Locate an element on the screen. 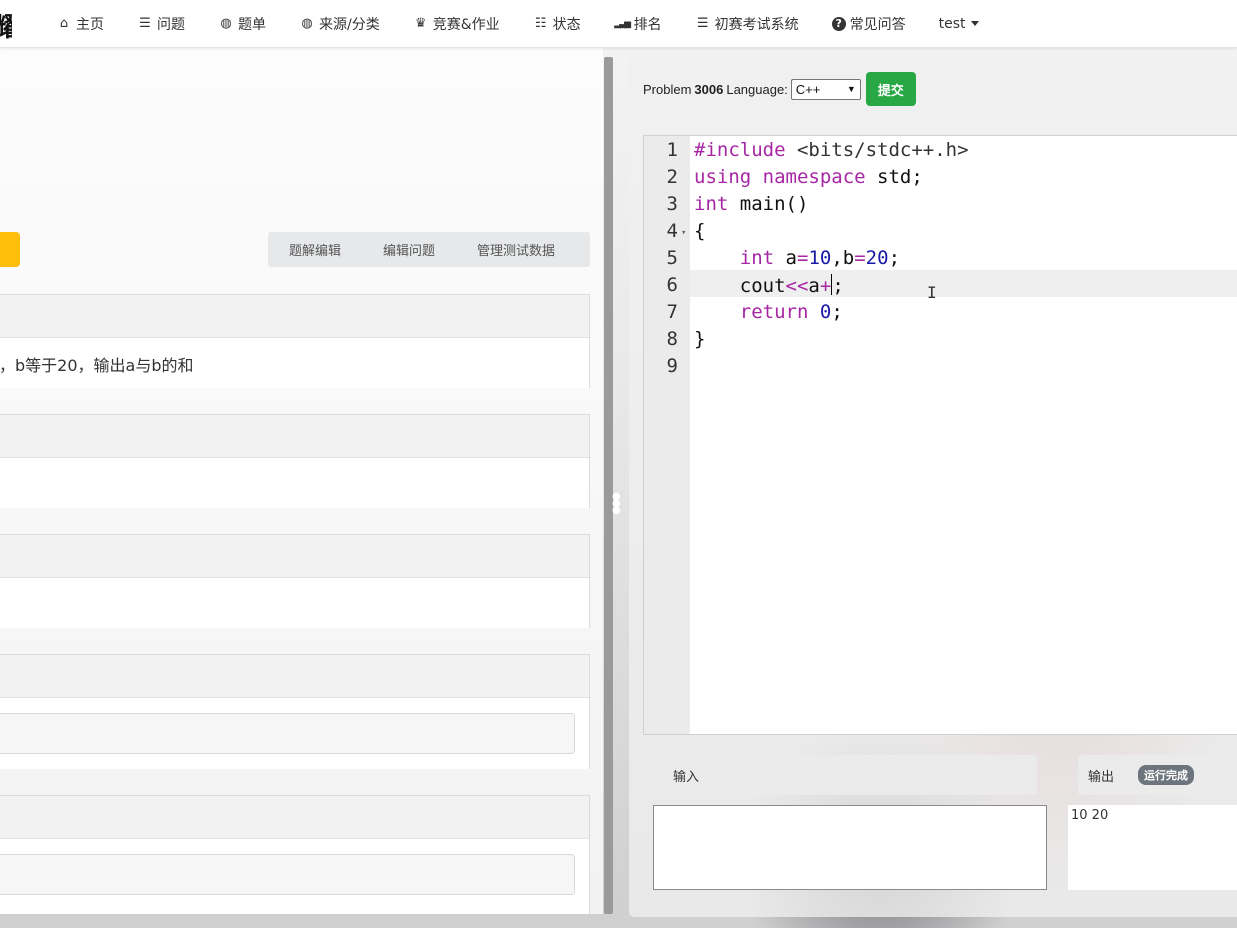 This screenshot has width=1237, height=928. nav-item-ranklist: ▂▃▅ 排名 is located at coordinates (638, 24).